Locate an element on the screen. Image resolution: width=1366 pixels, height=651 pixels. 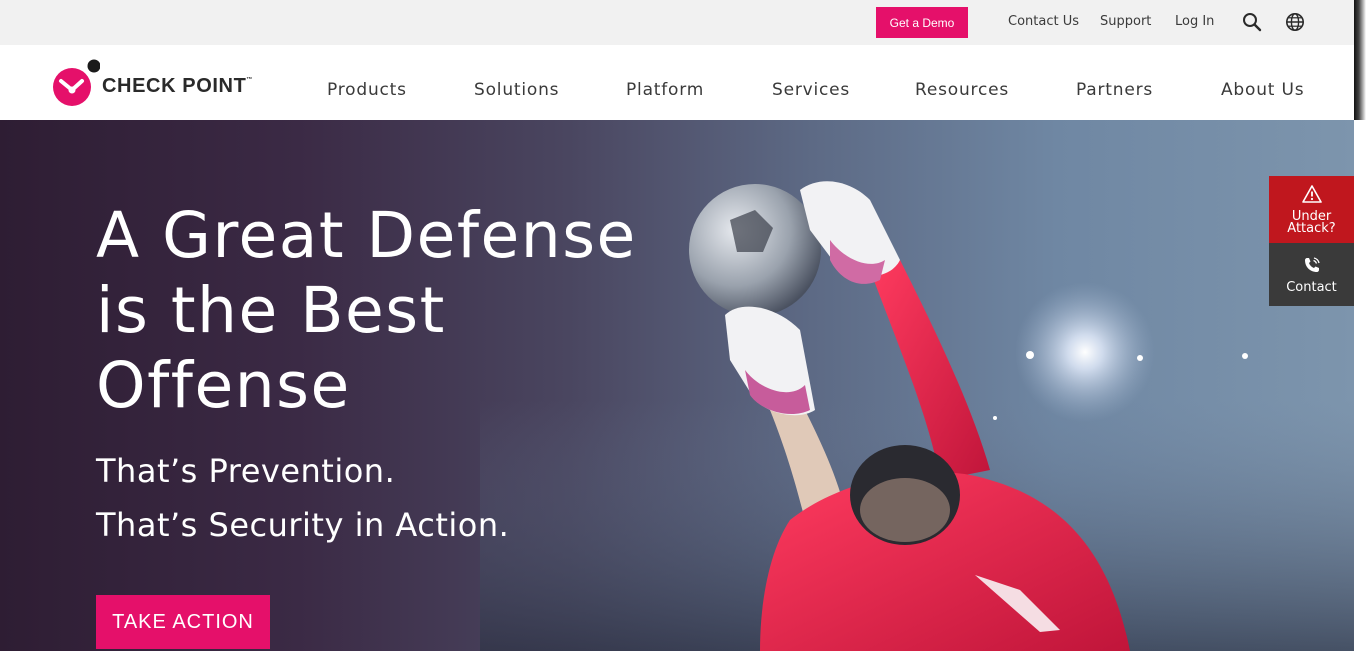
logo-text: CHECK POINT™ is located at coordinates (177, 85).